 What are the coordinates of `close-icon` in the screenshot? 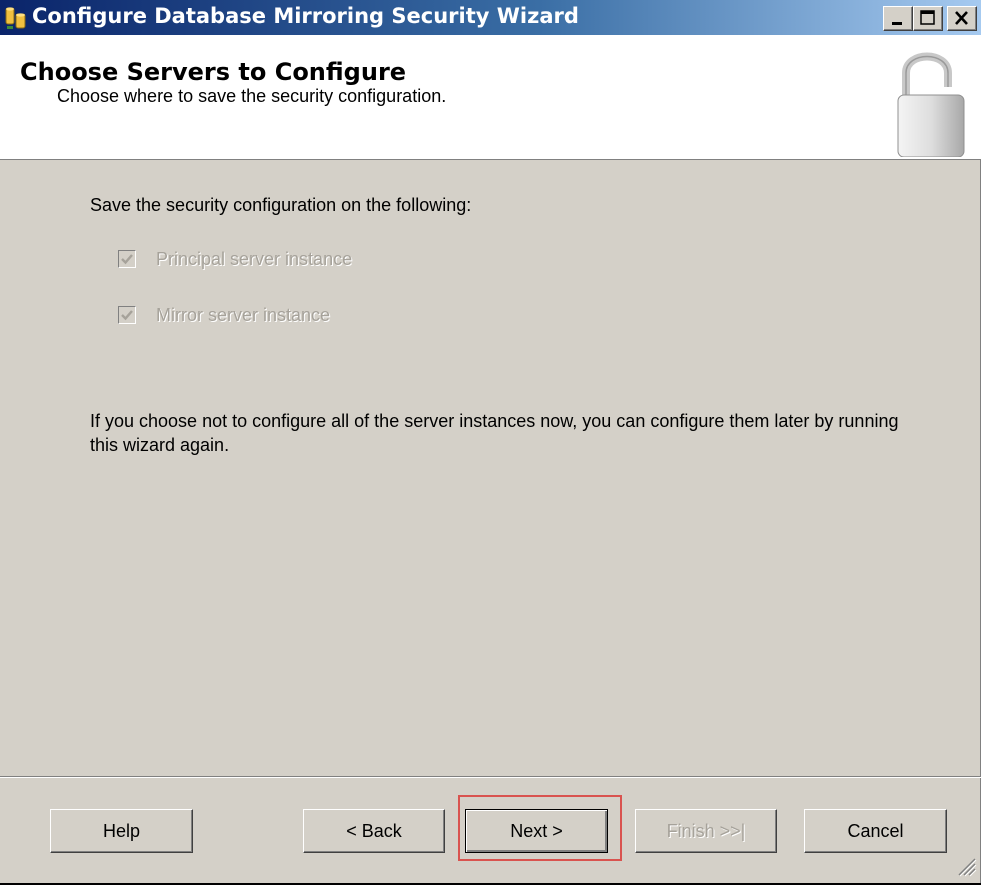 It's located at (961, 18).